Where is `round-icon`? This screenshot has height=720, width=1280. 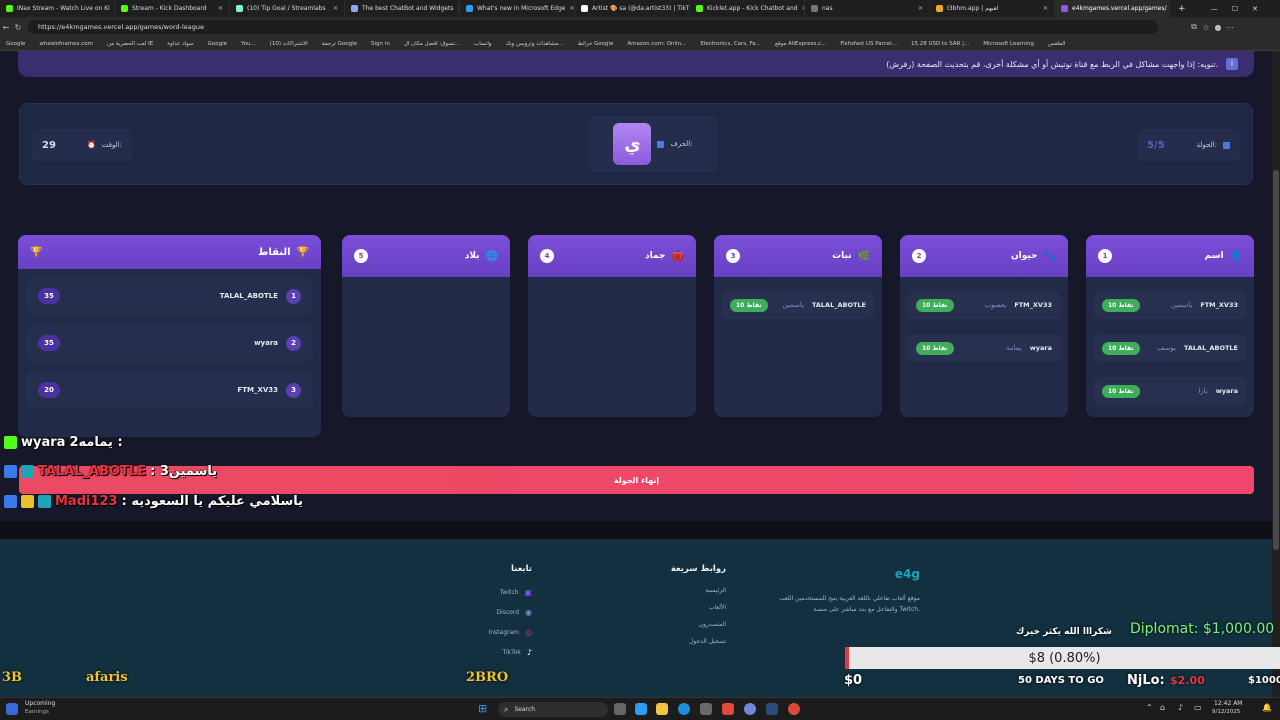
round-icon is located at coordinates (1226, 145).